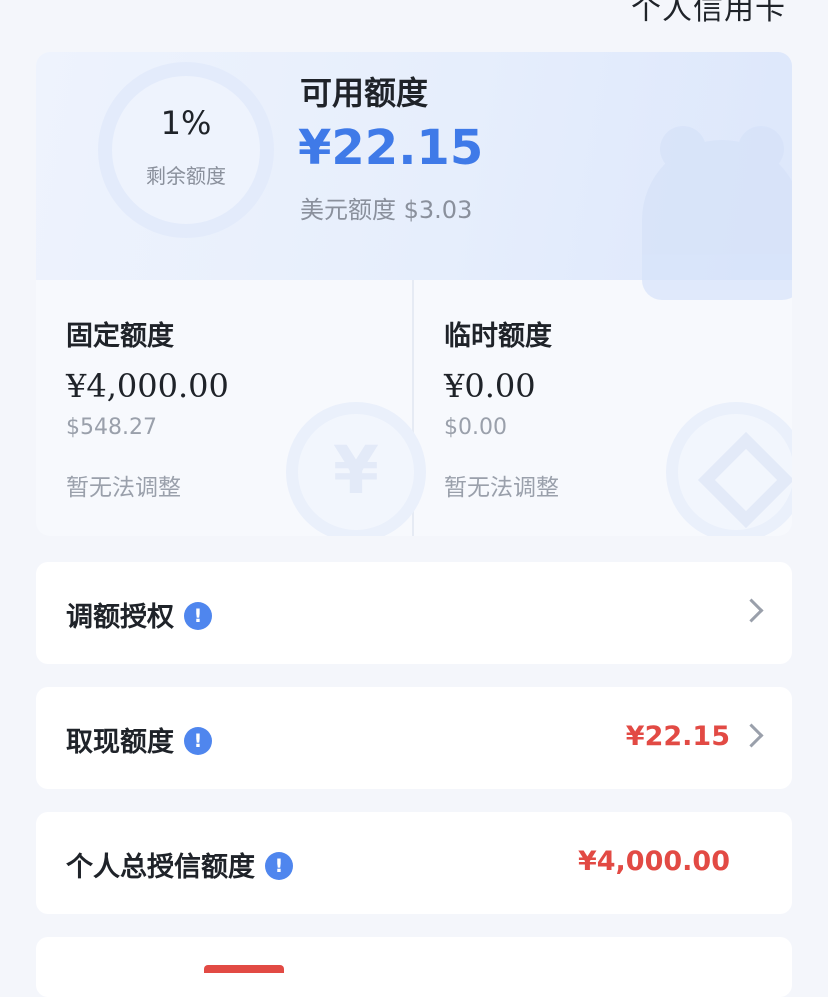 Image resolution: width=828 pixels, height=997 pixels. Describe the element at coordinates (386, 210) in the screenshot. I see `usd-available: 美元额度 $3.03` at that location.